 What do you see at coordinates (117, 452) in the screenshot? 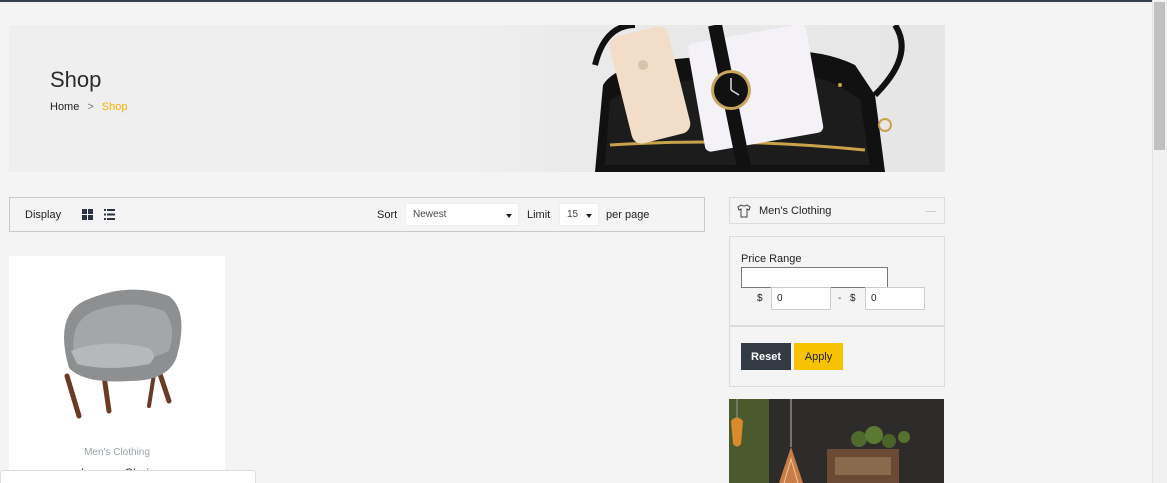
I see `product-category: Men's Clothing` at bounding box center [117, 452].